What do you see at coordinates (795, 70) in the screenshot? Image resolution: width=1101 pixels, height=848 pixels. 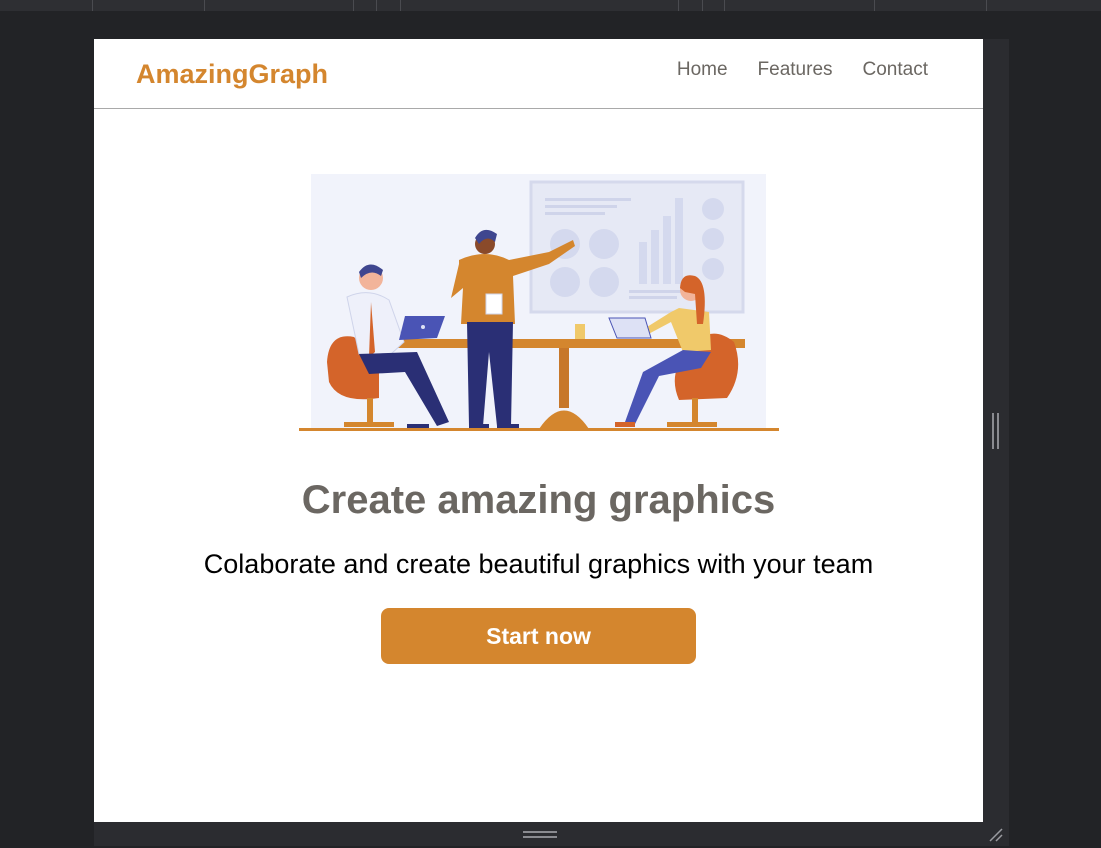 I see `nav-link-features: Features` at bounding box center [795, 70].